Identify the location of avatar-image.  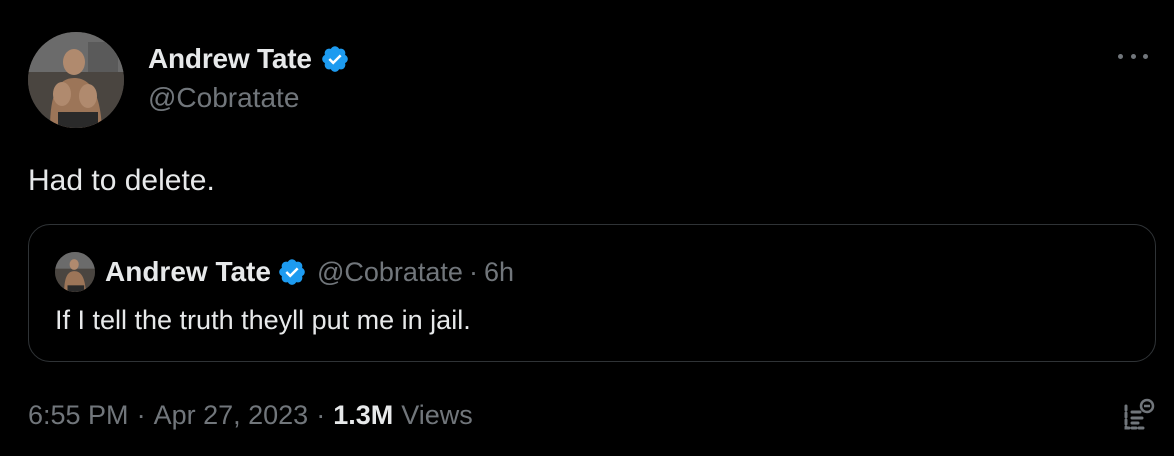
(76, 80).